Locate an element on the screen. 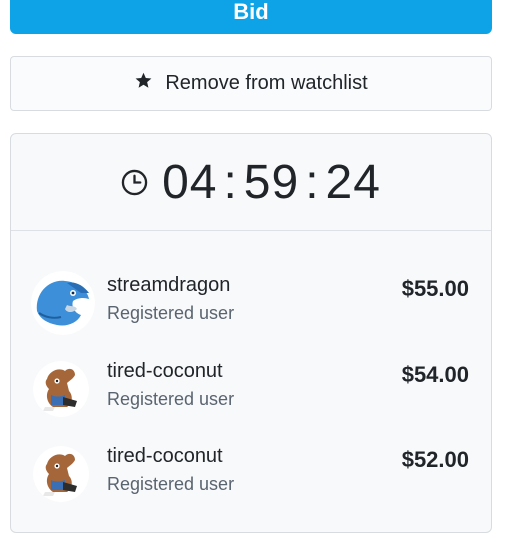  timer-seconds: 24 is located at coordinates (353, 182).